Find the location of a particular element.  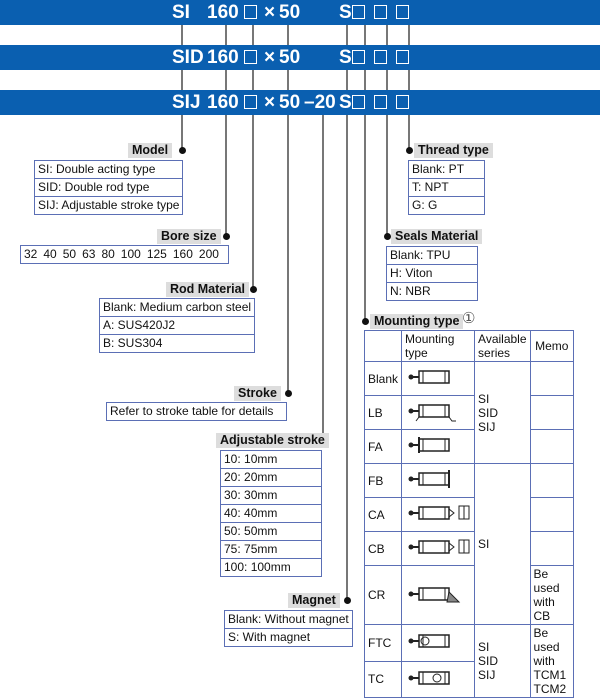

option-item: SID: Double rod type is located at coordinates (108, 187).